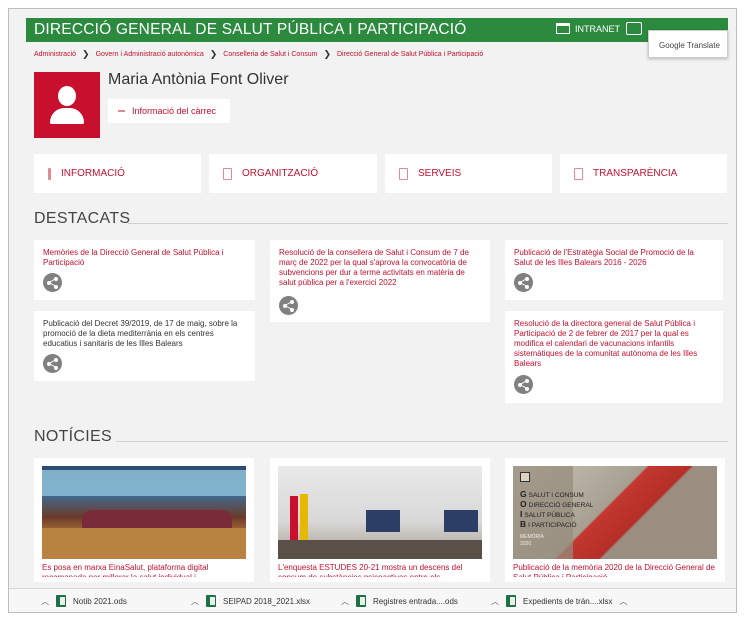 This screenshot has height=621, width=745. I want to click on download-item: ︿ Registres entrada....ods, so click(399, 601).